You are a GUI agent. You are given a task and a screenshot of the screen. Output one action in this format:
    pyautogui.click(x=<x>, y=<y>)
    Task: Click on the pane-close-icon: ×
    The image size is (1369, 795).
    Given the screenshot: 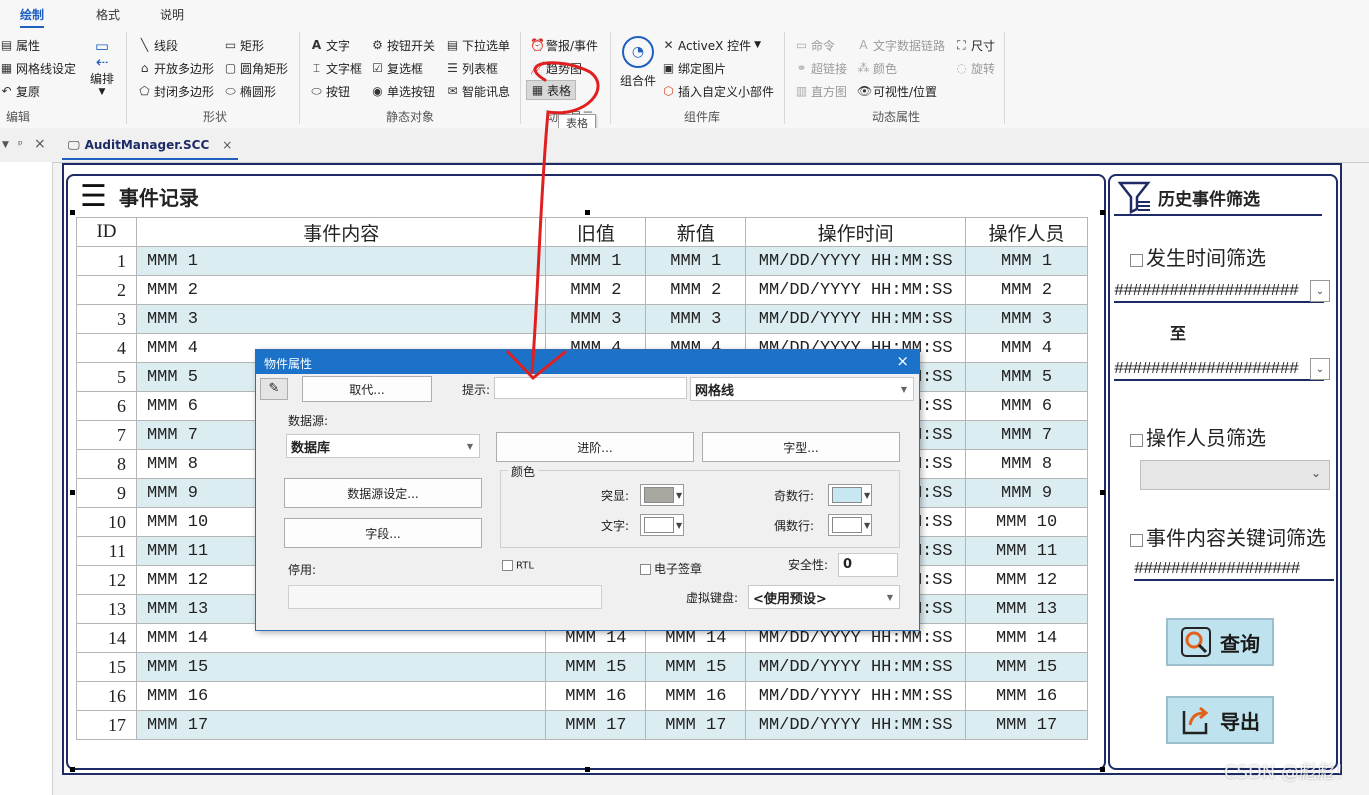 What is the action you would take?
    pyautogui.click(x=40, y=144)
    